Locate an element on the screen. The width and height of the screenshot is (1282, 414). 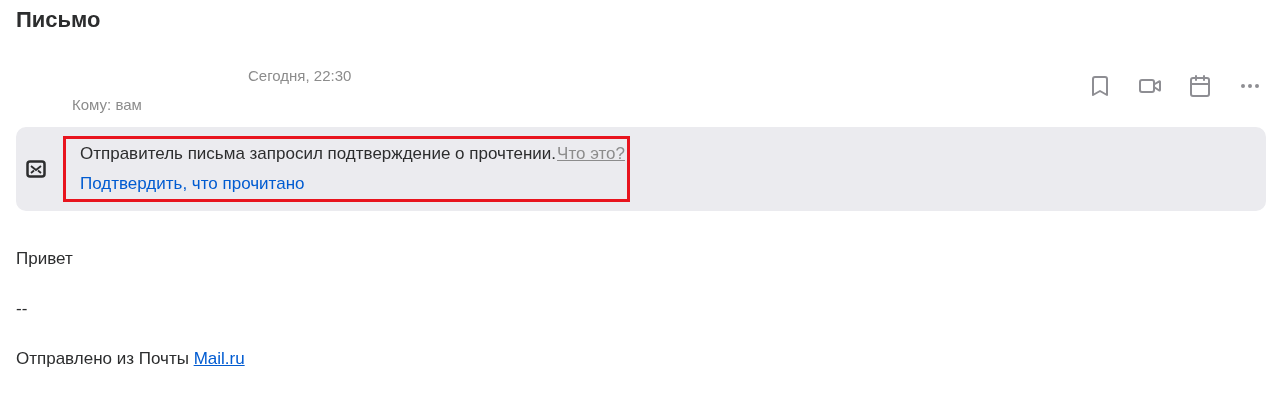
body-text: Привет is located at coordinates (44, 259).